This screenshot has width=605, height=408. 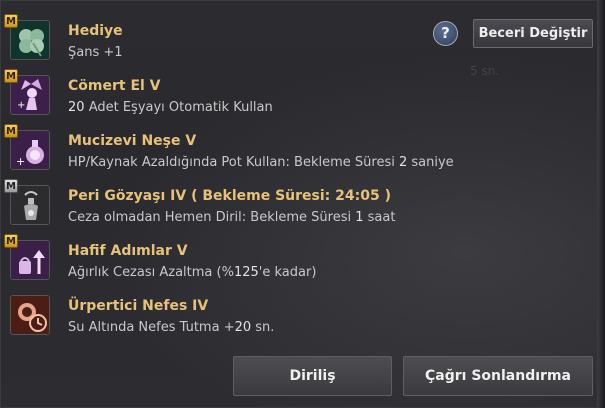 I want to click on skill-description: Su Altında Nefes Tutma +20 sn., so click(x=171, y=327).